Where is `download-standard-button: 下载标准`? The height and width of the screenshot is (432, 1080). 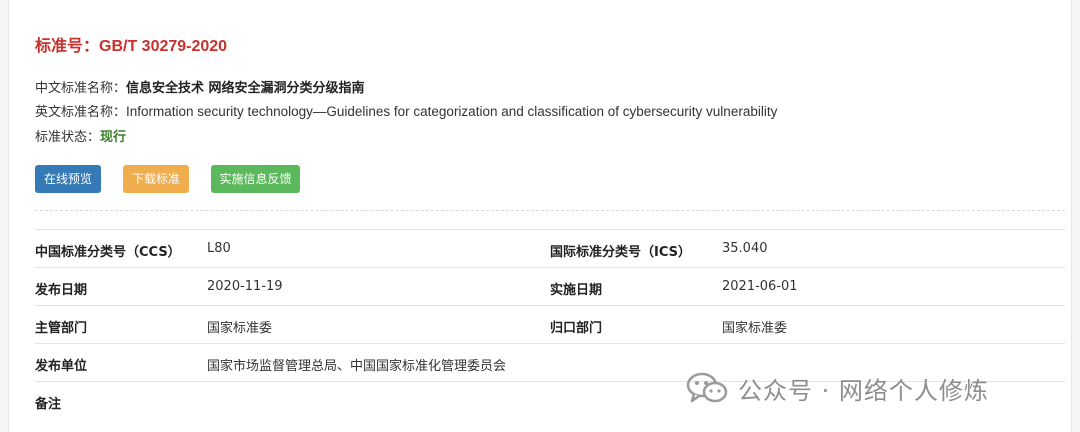 download-standard-button: 下载标准 is located at coordinates (156, 179).